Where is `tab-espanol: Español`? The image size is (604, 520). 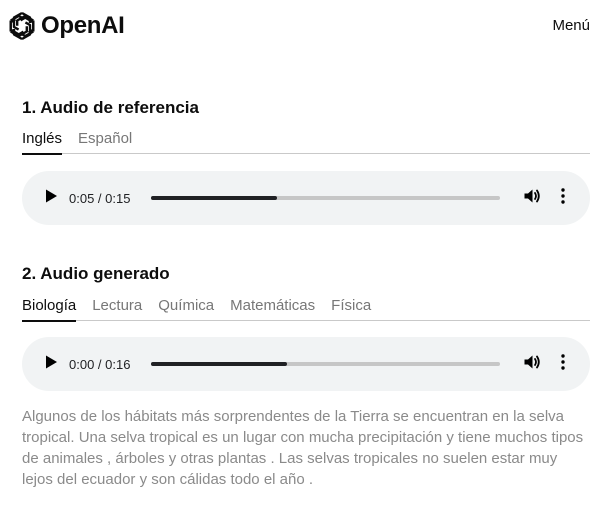 tab-espanol: Español is located at coordinates (105, 142).